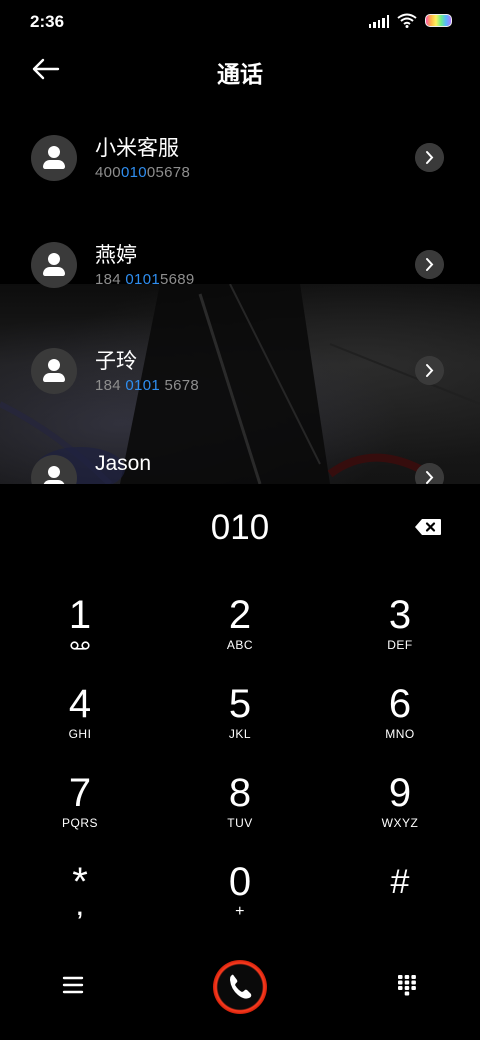 The height and width of the screenshot is (1040, 480). I want to click on phone-call-icon, so click(241, 986).